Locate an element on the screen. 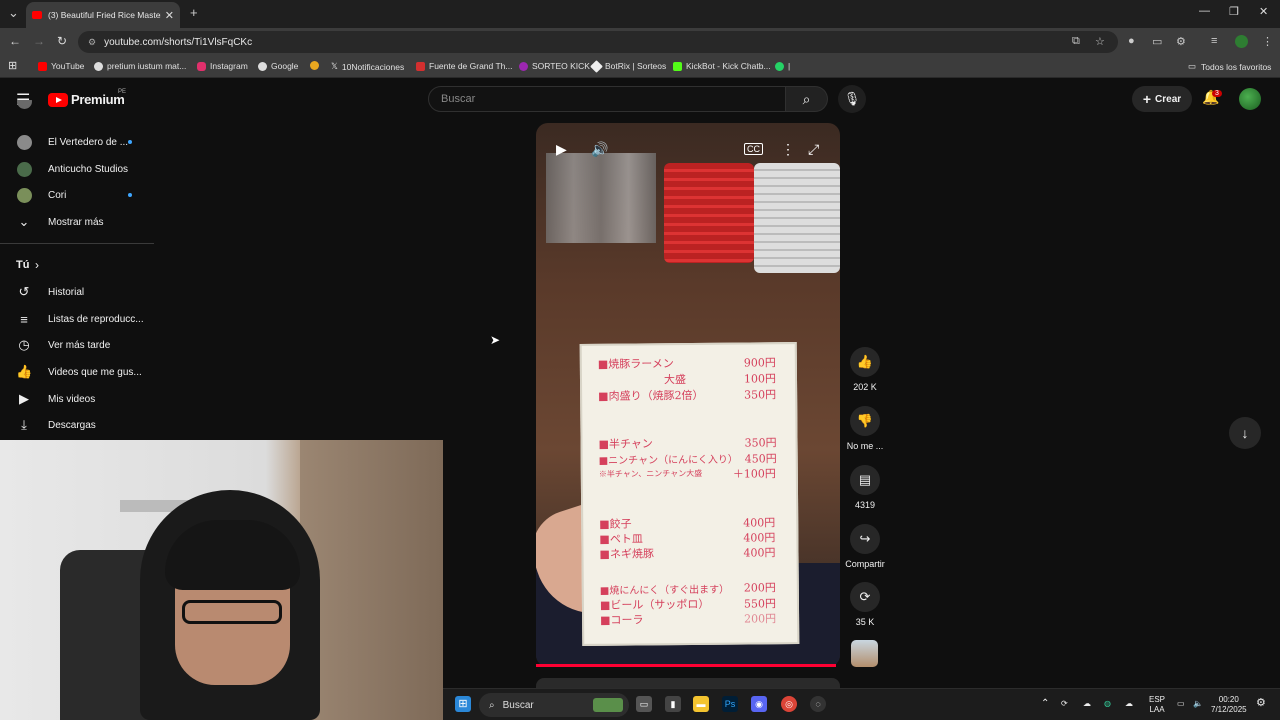  bookmark-label: YouTube is located at coordinates (68, 66).